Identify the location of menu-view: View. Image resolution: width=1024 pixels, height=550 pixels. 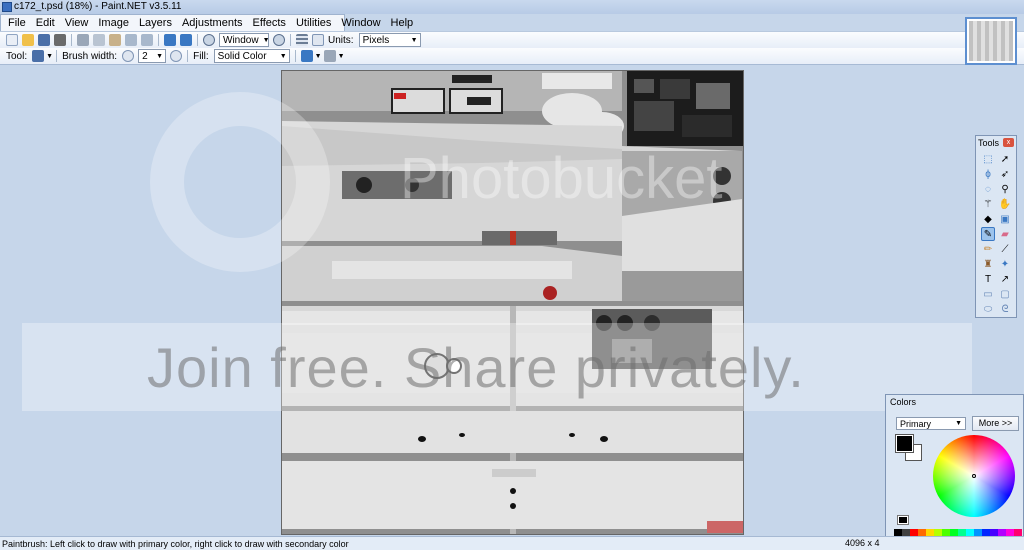
(77, 23).